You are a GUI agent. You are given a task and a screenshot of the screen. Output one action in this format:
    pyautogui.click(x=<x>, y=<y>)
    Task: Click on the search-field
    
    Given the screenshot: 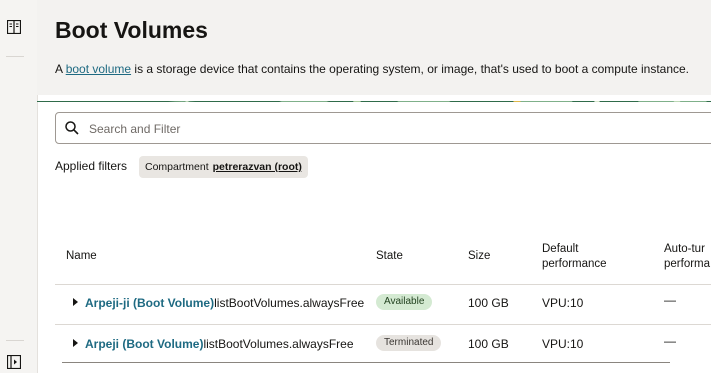 What is the action you would take?
    pyautogui.click(x=383, y=128)
    